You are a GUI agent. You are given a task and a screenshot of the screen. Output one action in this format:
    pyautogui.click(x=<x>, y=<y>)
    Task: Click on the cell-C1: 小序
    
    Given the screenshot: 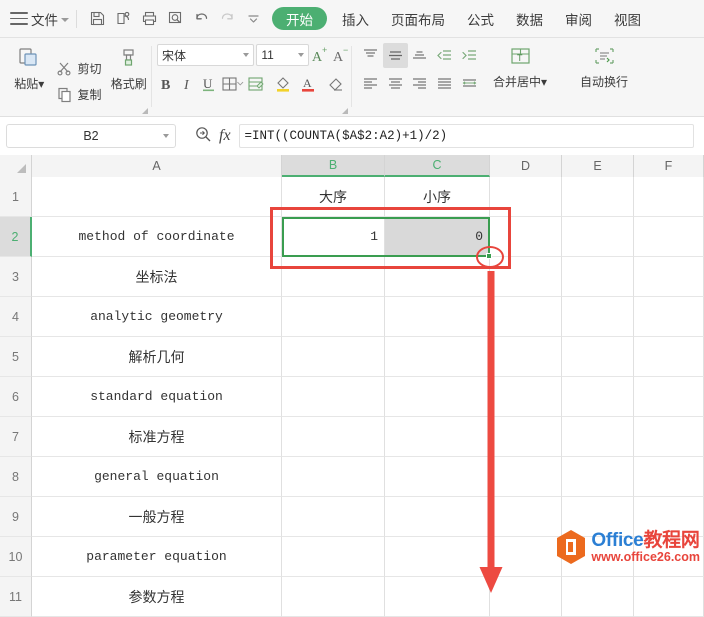 What is the action you would take?
    pyautogui.click(x=437, y=197)
    